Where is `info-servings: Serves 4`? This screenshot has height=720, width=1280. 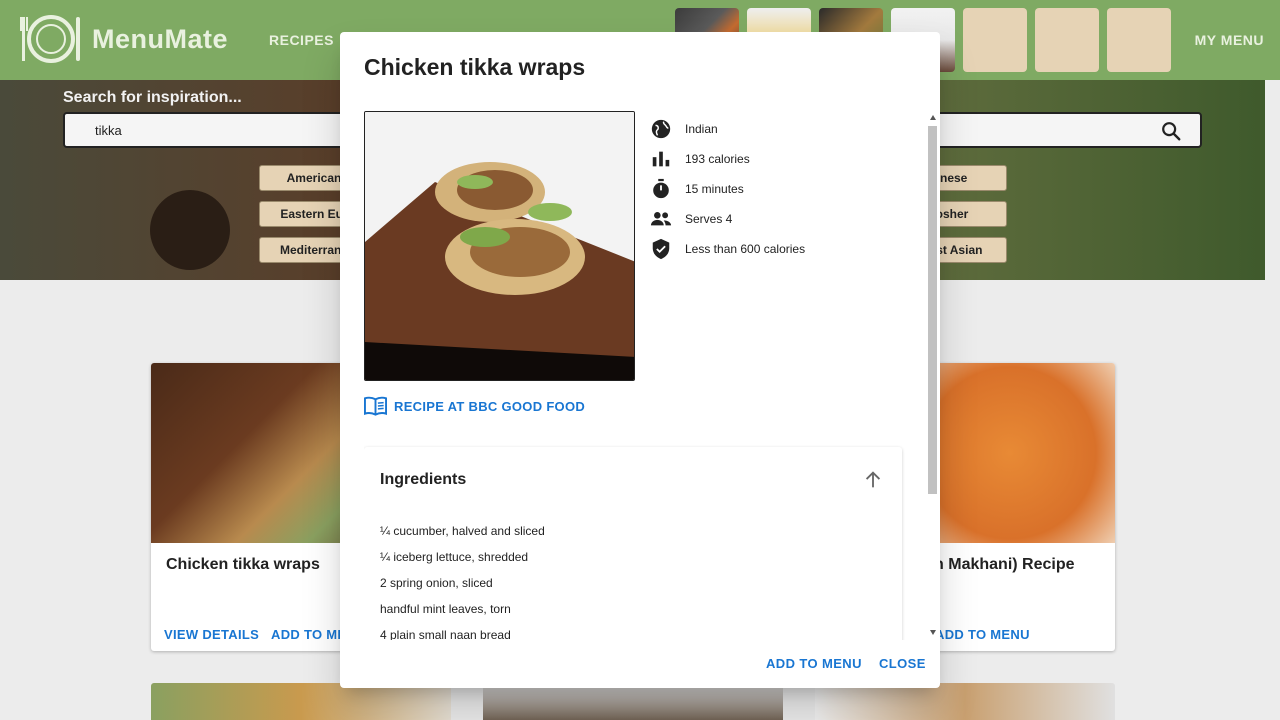 info-servings: Serves 4 is located at coordinates (727, 219).